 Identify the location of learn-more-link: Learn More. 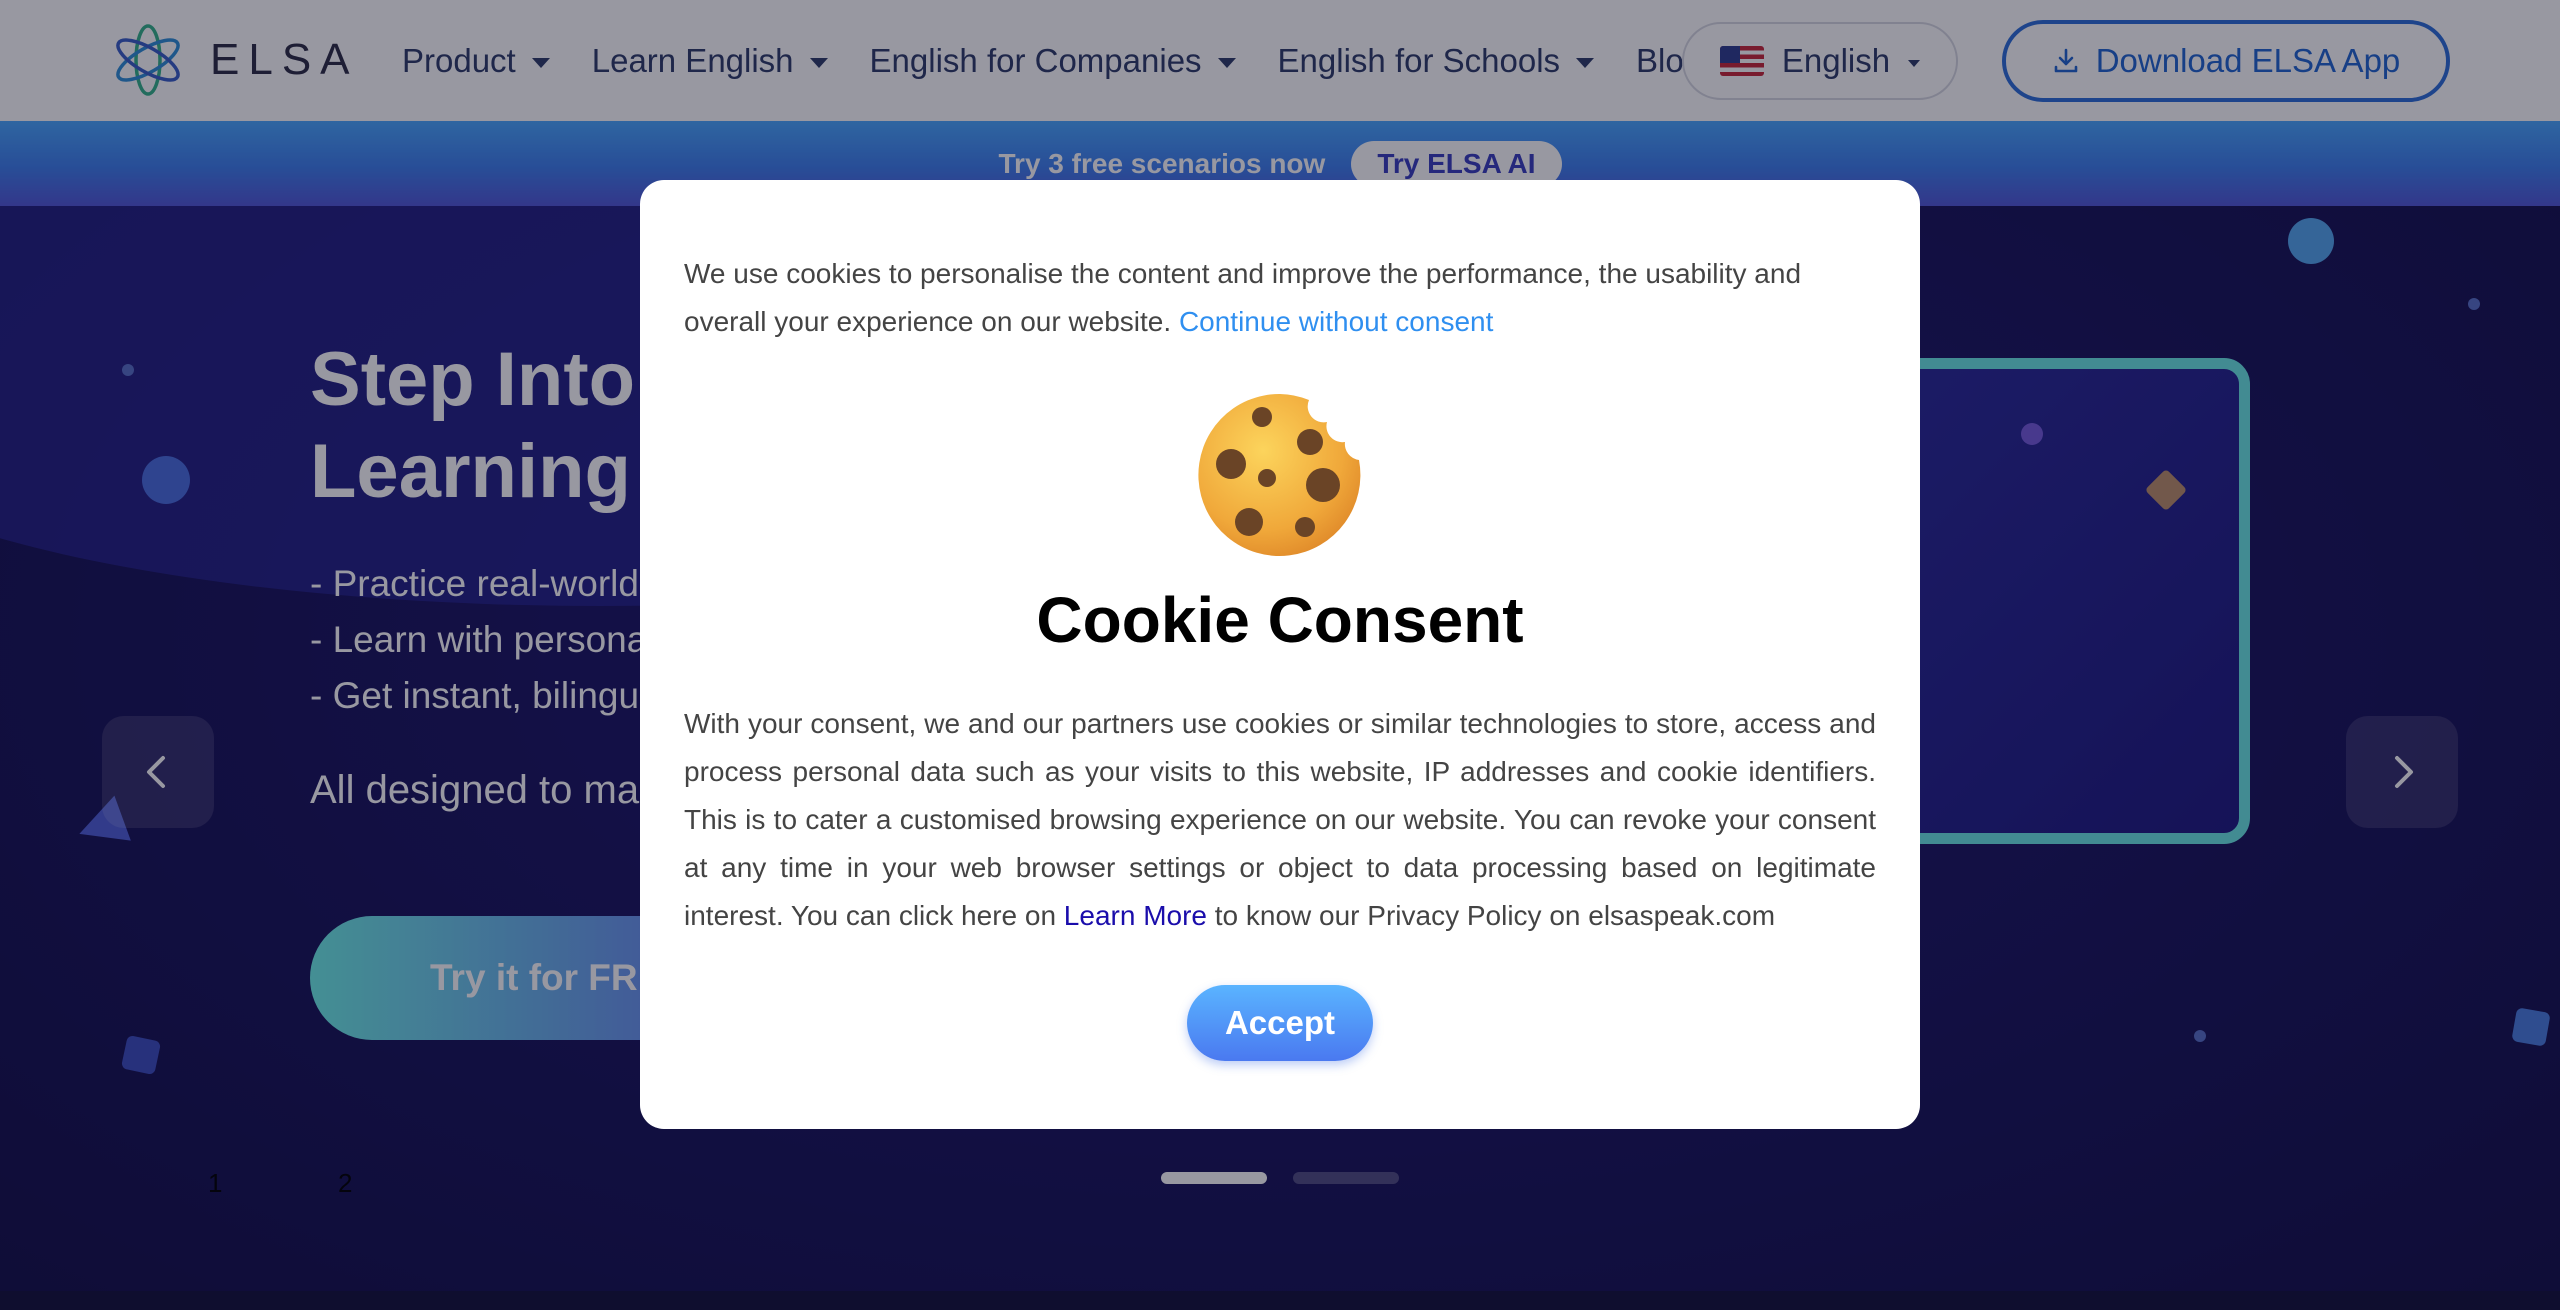
(1135, 915).